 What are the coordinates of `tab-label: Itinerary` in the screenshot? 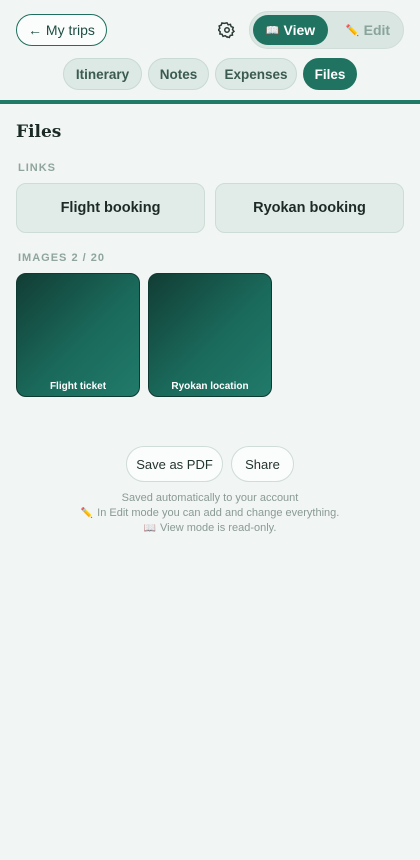 It's located at (102, 74).